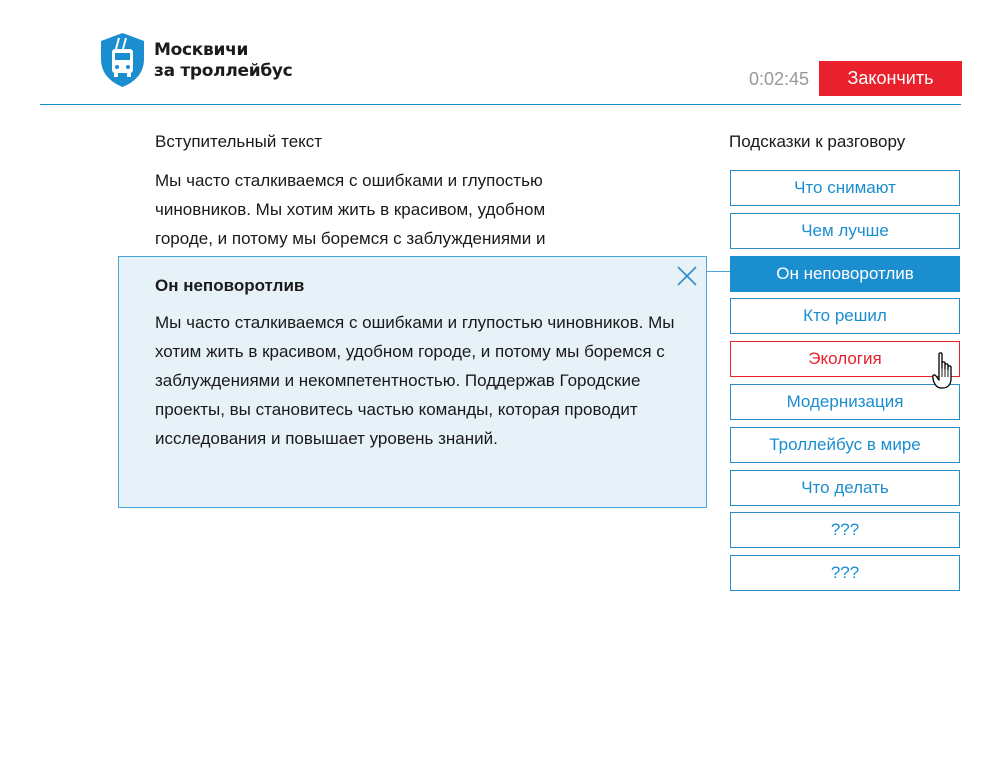 This screenshot has width=1000, height=758. Describe the element at coordinates (845, 487) in the screenshot. I see `hint-button: Что делать` at that location.